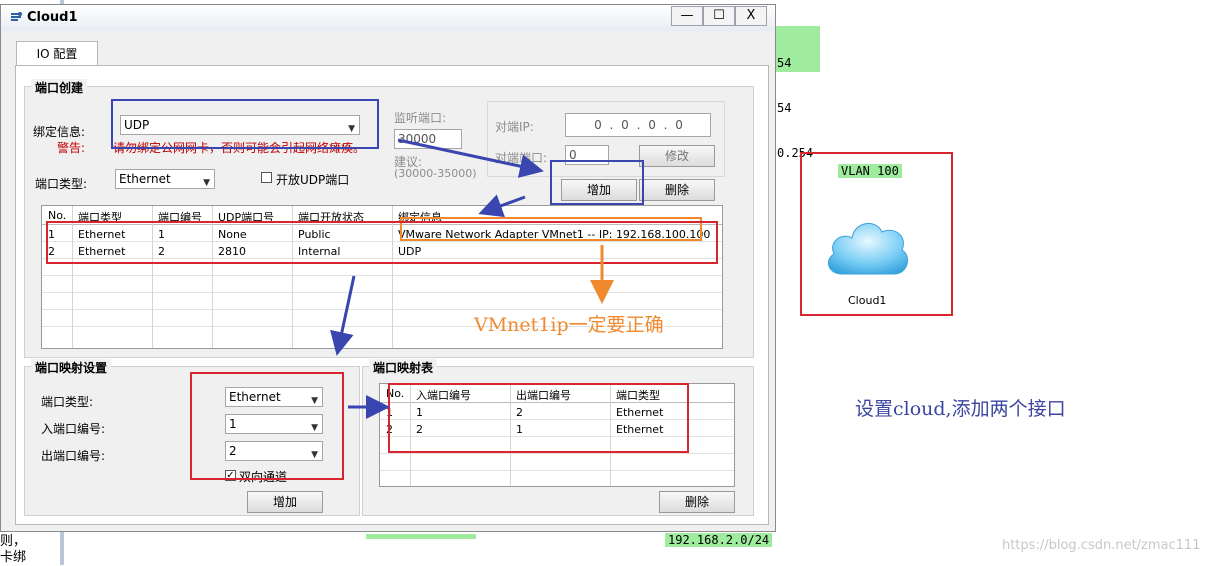 The height and width of the screenshot is (566, 1217). Describe the element at coordinates (569, 325) in the screenshot. I see `vmnet-annotation: VMnet1ip一定要正确` at that location.